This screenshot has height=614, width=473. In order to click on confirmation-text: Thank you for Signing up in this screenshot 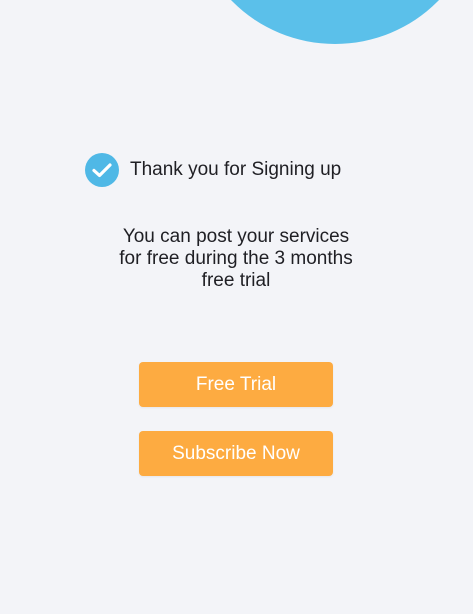, I will do `click(236, 169)`.